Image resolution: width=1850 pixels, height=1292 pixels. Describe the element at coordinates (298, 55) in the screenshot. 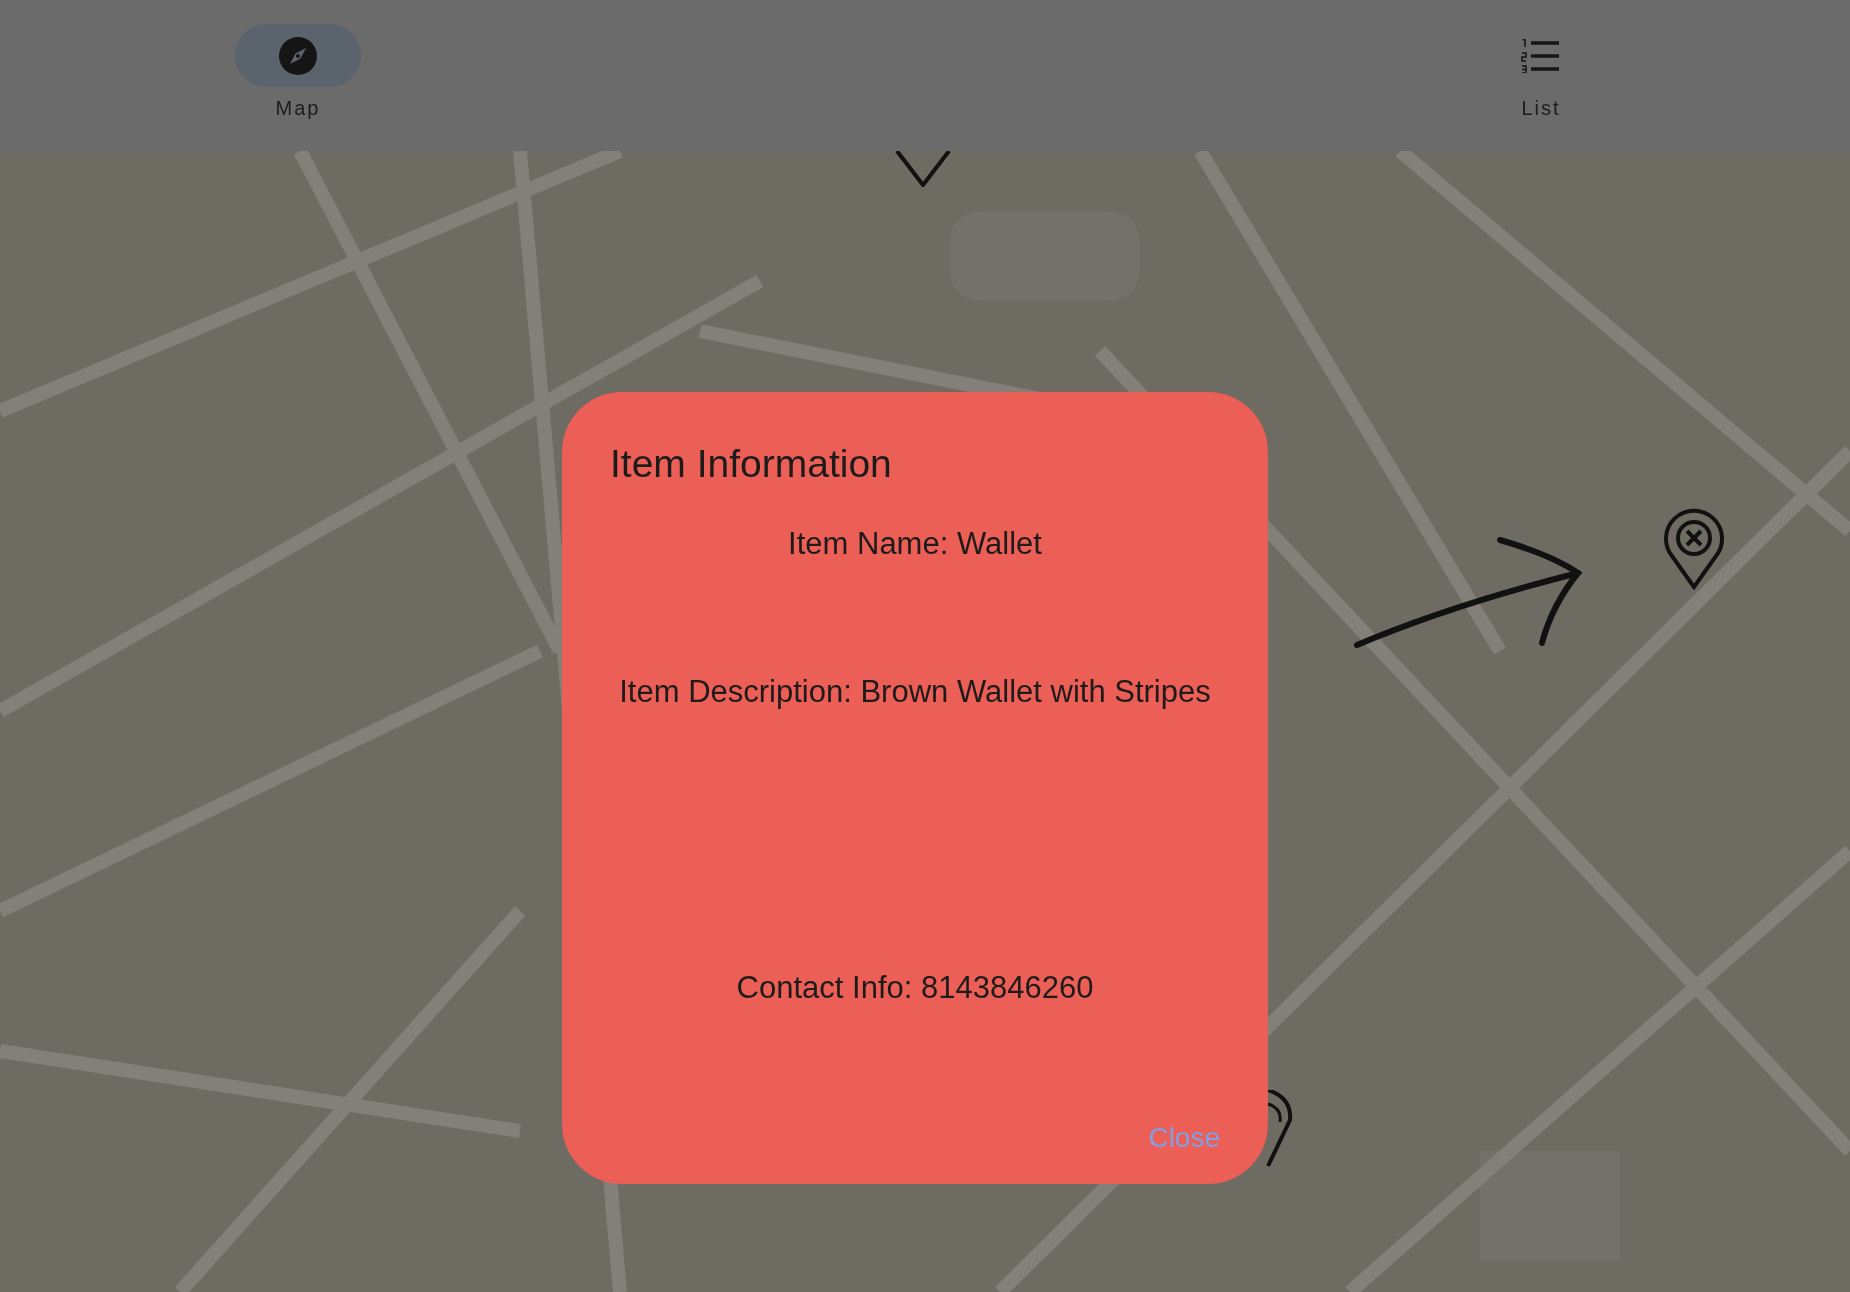

I see `compass-icon` at that location.